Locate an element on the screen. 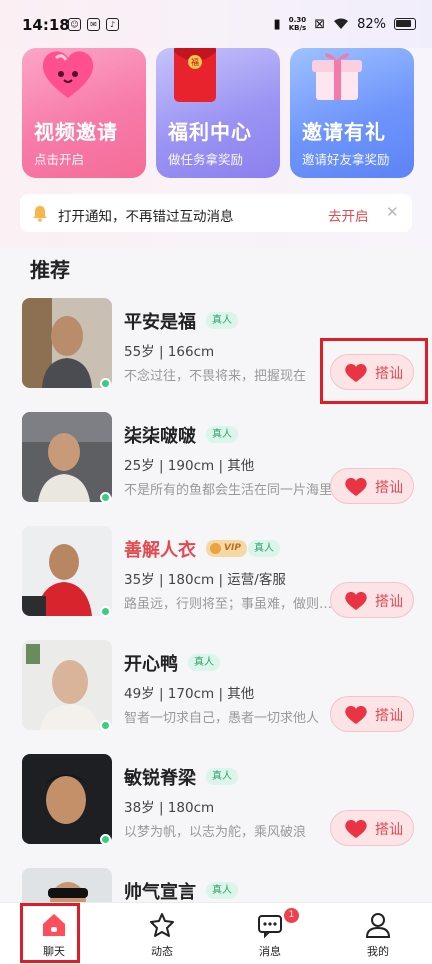  welfare-center-subtitle: 做任务拿奖励 is located at coordinates (206, 159).